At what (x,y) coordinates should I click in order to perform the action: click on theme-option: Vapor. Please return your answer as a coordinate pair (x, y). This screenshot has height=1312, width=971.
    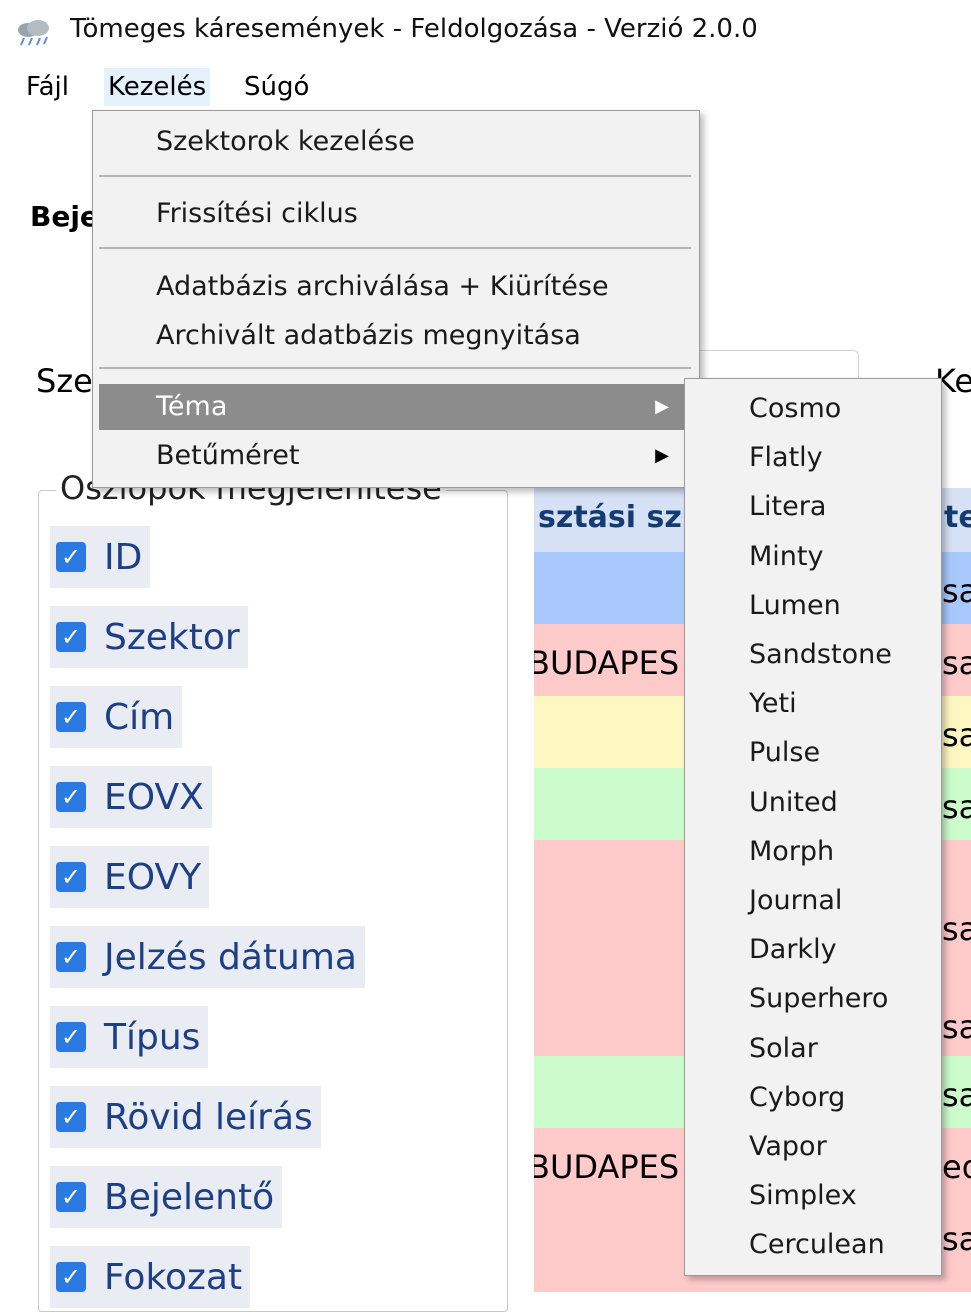
    Looking at the image, I should click on (788, 1147).